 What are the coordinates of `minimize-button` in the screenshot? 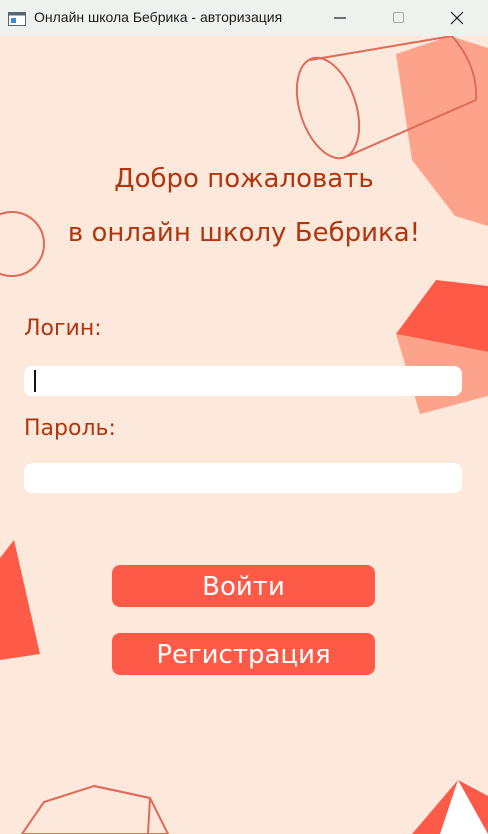 It's located at (340, 18).